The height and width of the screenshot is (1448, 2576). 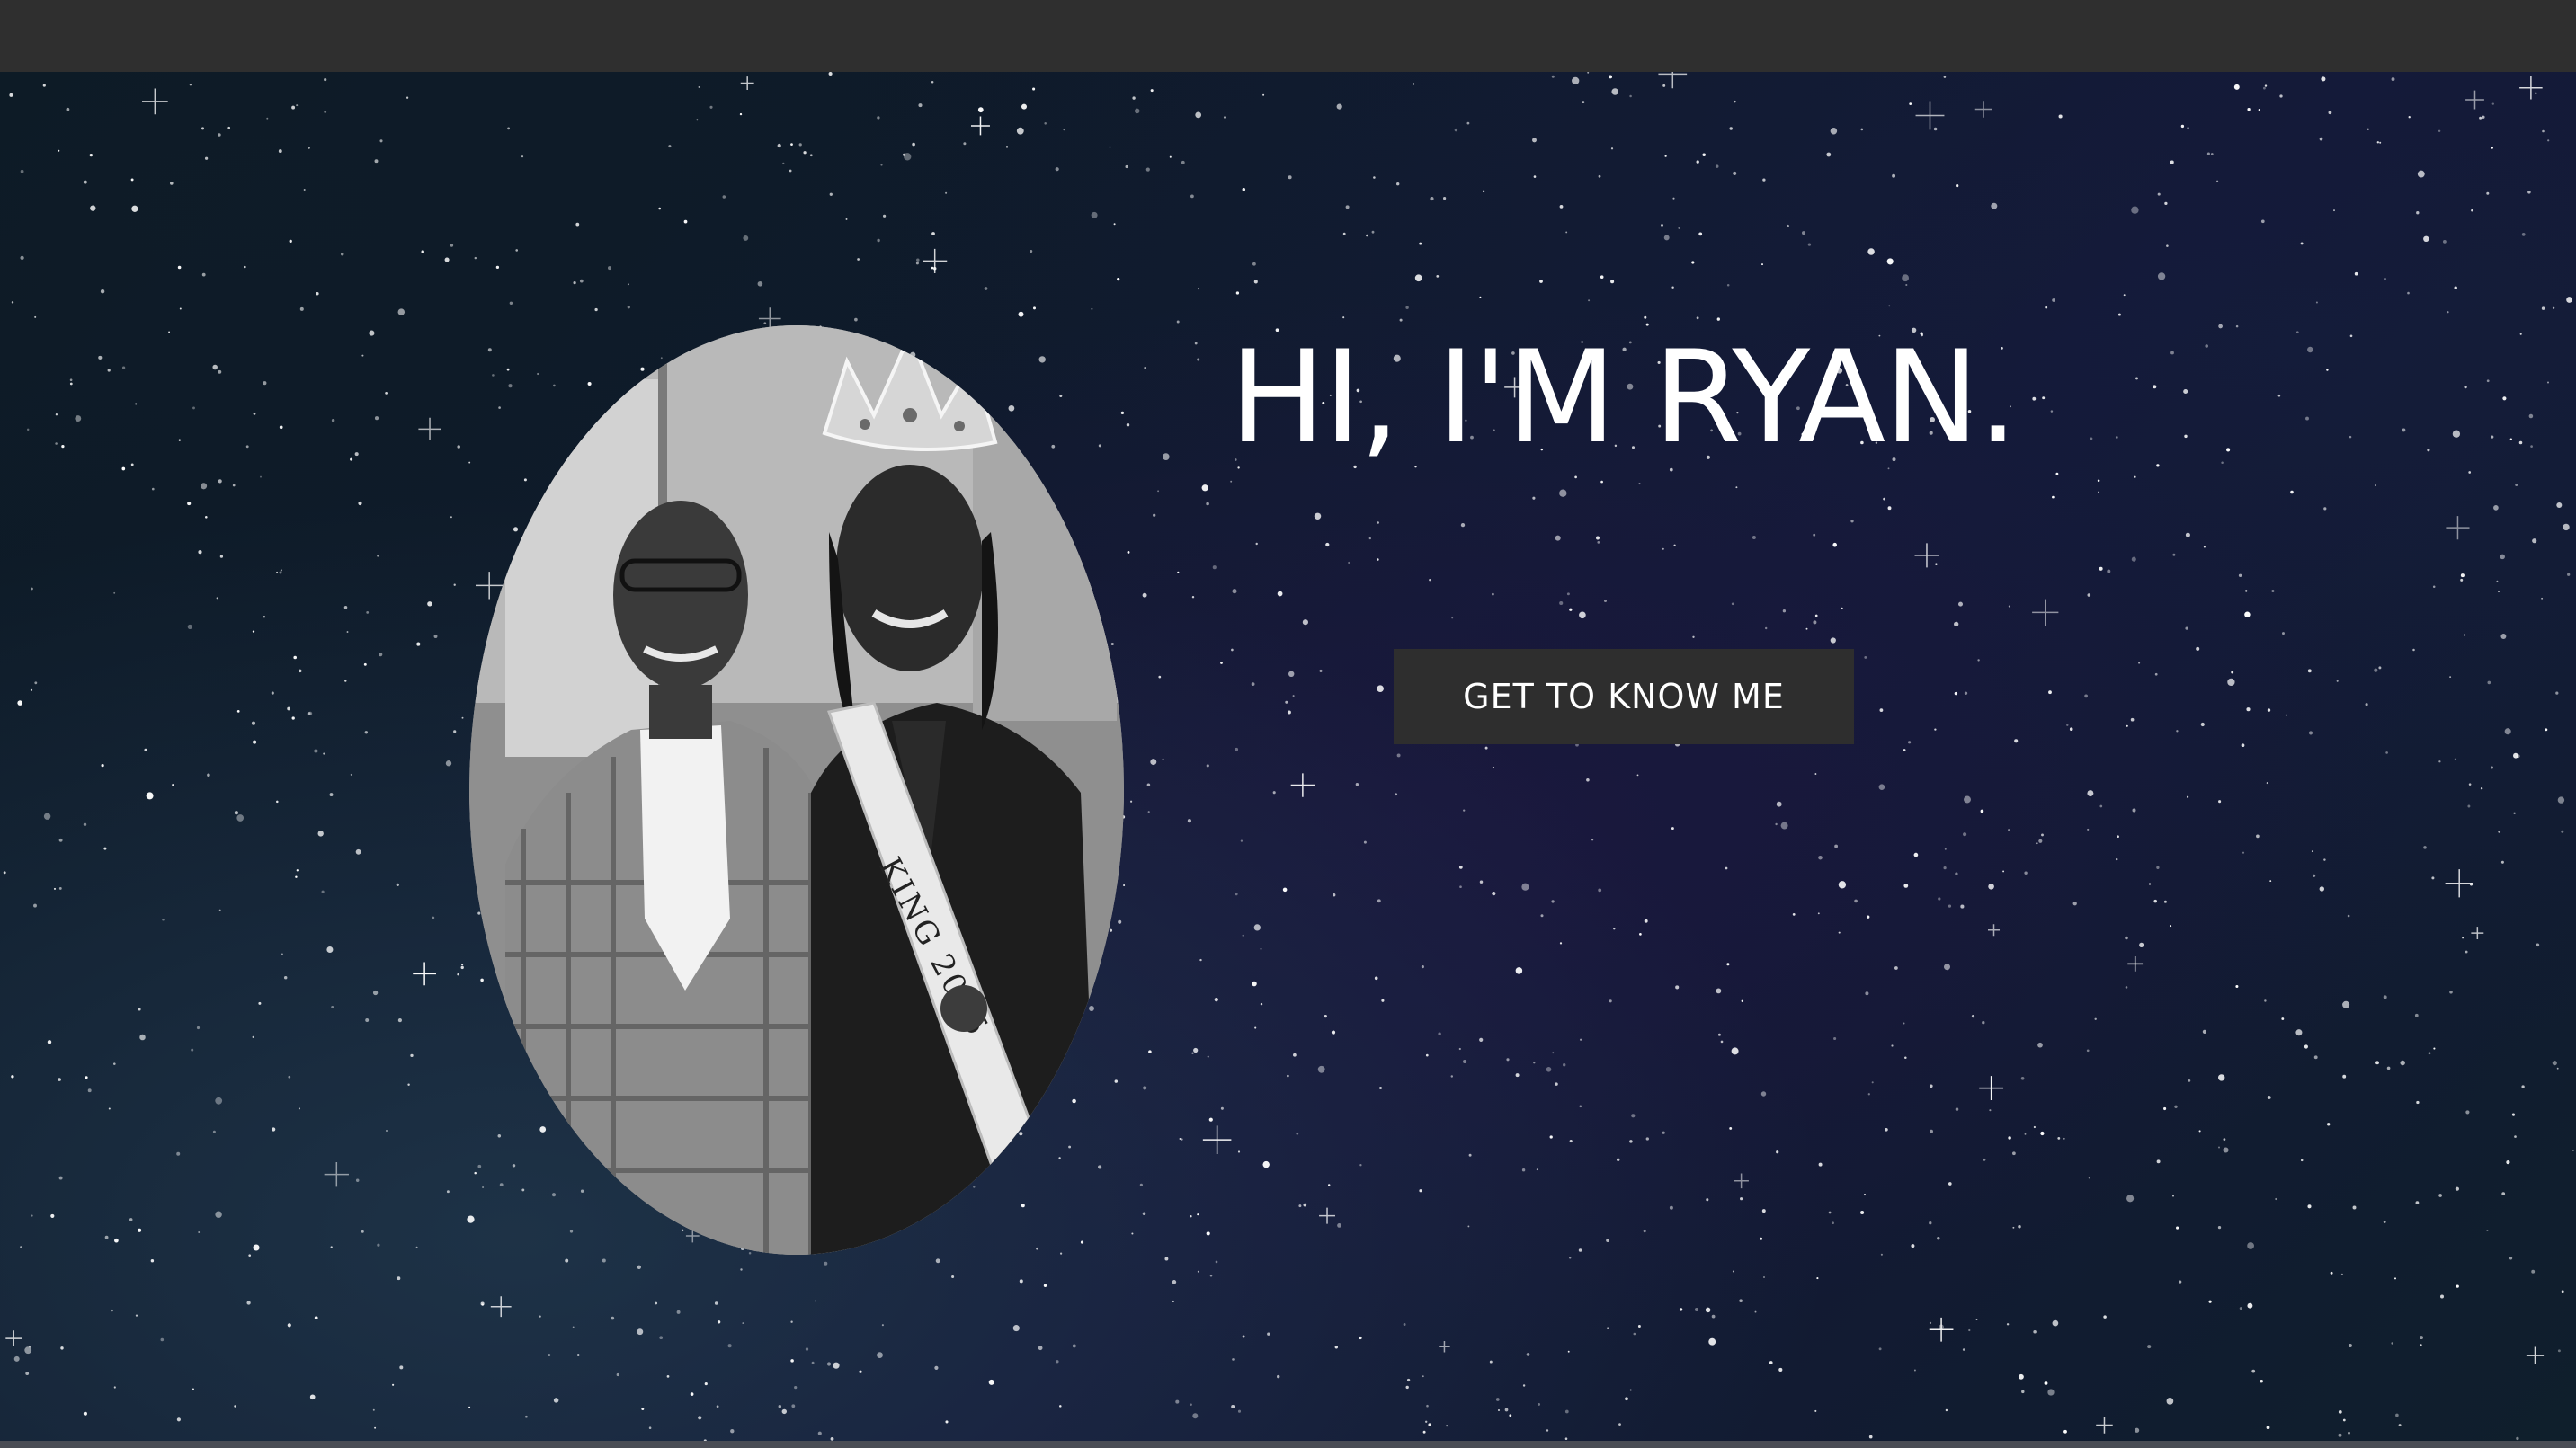 What do you see at coordinates (1288, 1444) in the screenshot?
I see `page-bottom-edge` at bounding box center [1288, 1444].